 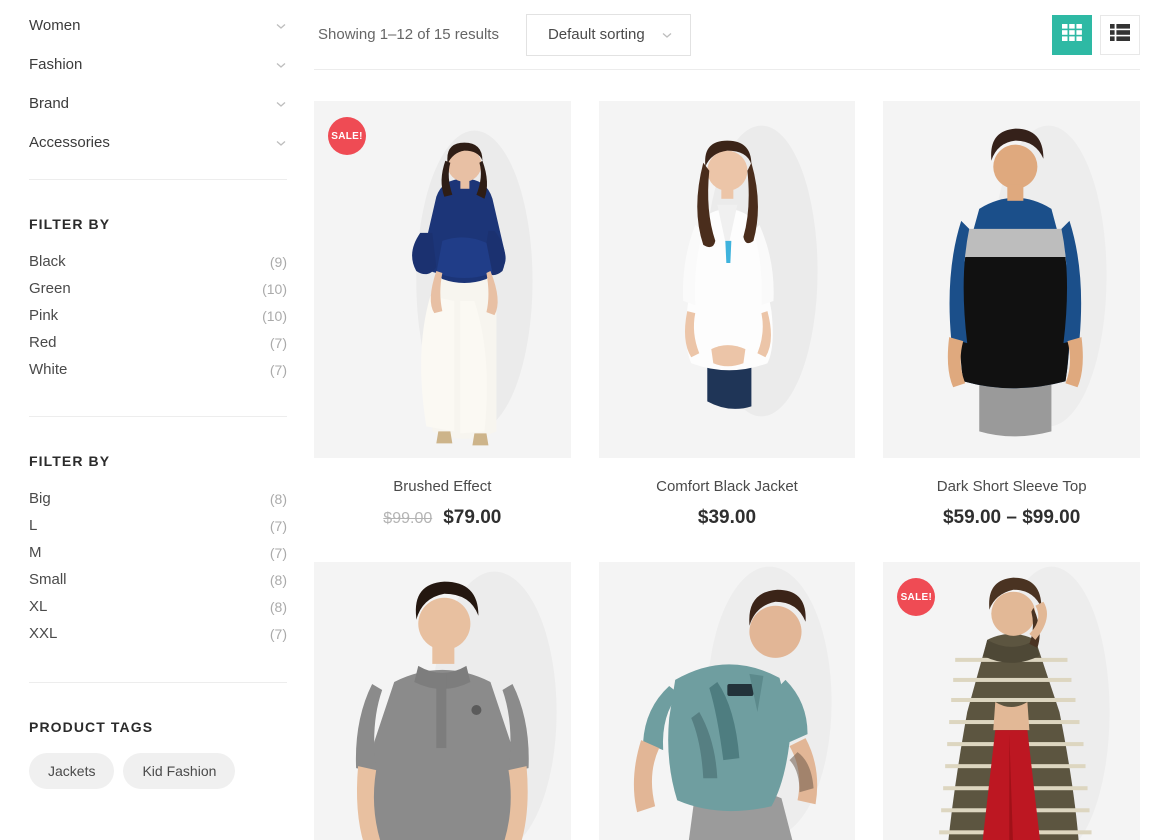 What do you see at coordinates (158, 142) in the screenshot?
I see `sidebar-item-accessories: Accessories` at bounding box center [158, 142].